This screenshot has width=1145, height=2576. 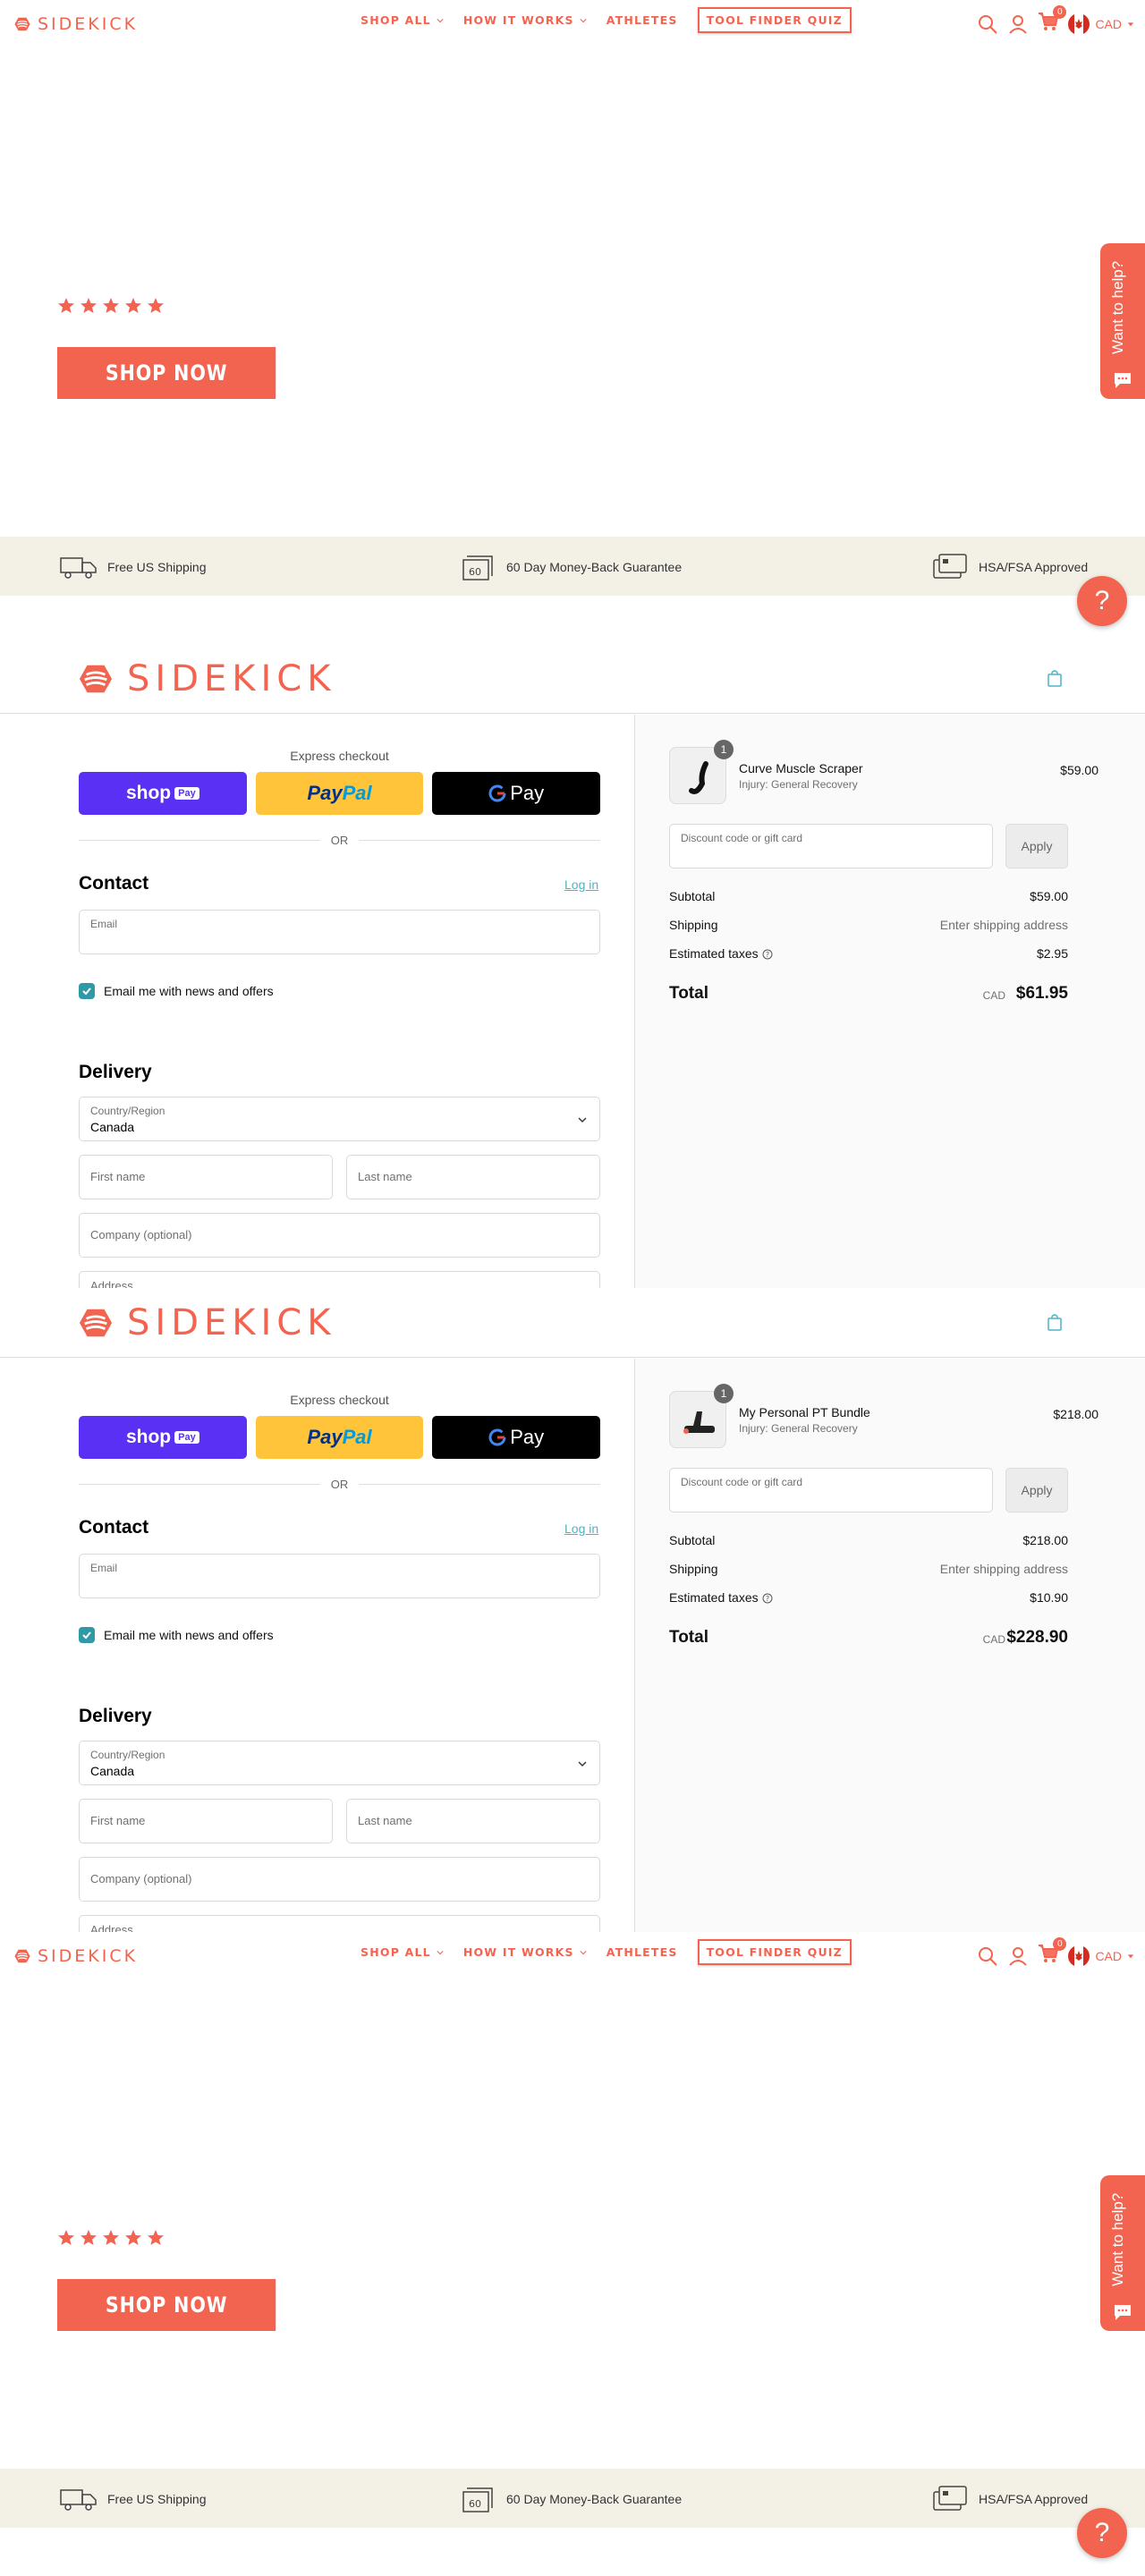 I want to click on benefit-hsa: HSA/FSA Approved, so click(x=1009, y=567).